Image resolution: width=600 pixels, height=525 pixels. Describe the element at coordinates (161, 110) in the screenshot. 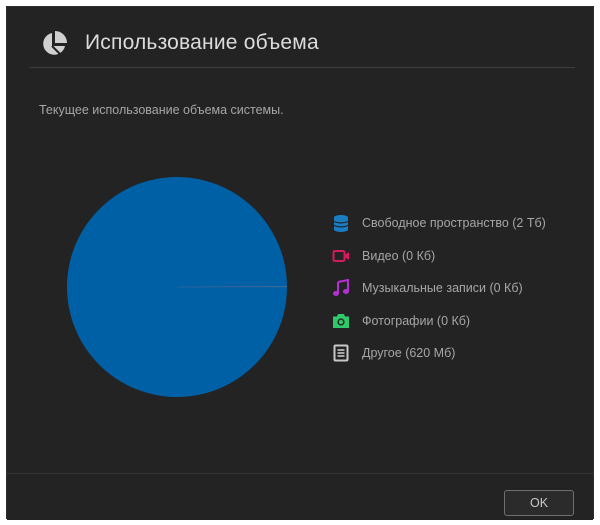

I see `usage-description: Текущее использование объема системы.` at that location.